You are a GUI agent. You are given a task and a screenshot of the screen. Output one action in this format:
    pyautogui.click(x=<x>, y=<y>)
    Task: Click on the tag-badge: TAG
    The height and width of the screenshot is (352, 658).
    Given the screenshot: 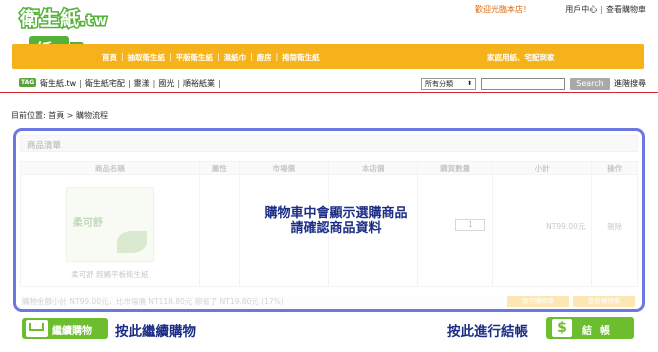 What is the action you would take?
    pyautogui.click(x=28, y=82)
    